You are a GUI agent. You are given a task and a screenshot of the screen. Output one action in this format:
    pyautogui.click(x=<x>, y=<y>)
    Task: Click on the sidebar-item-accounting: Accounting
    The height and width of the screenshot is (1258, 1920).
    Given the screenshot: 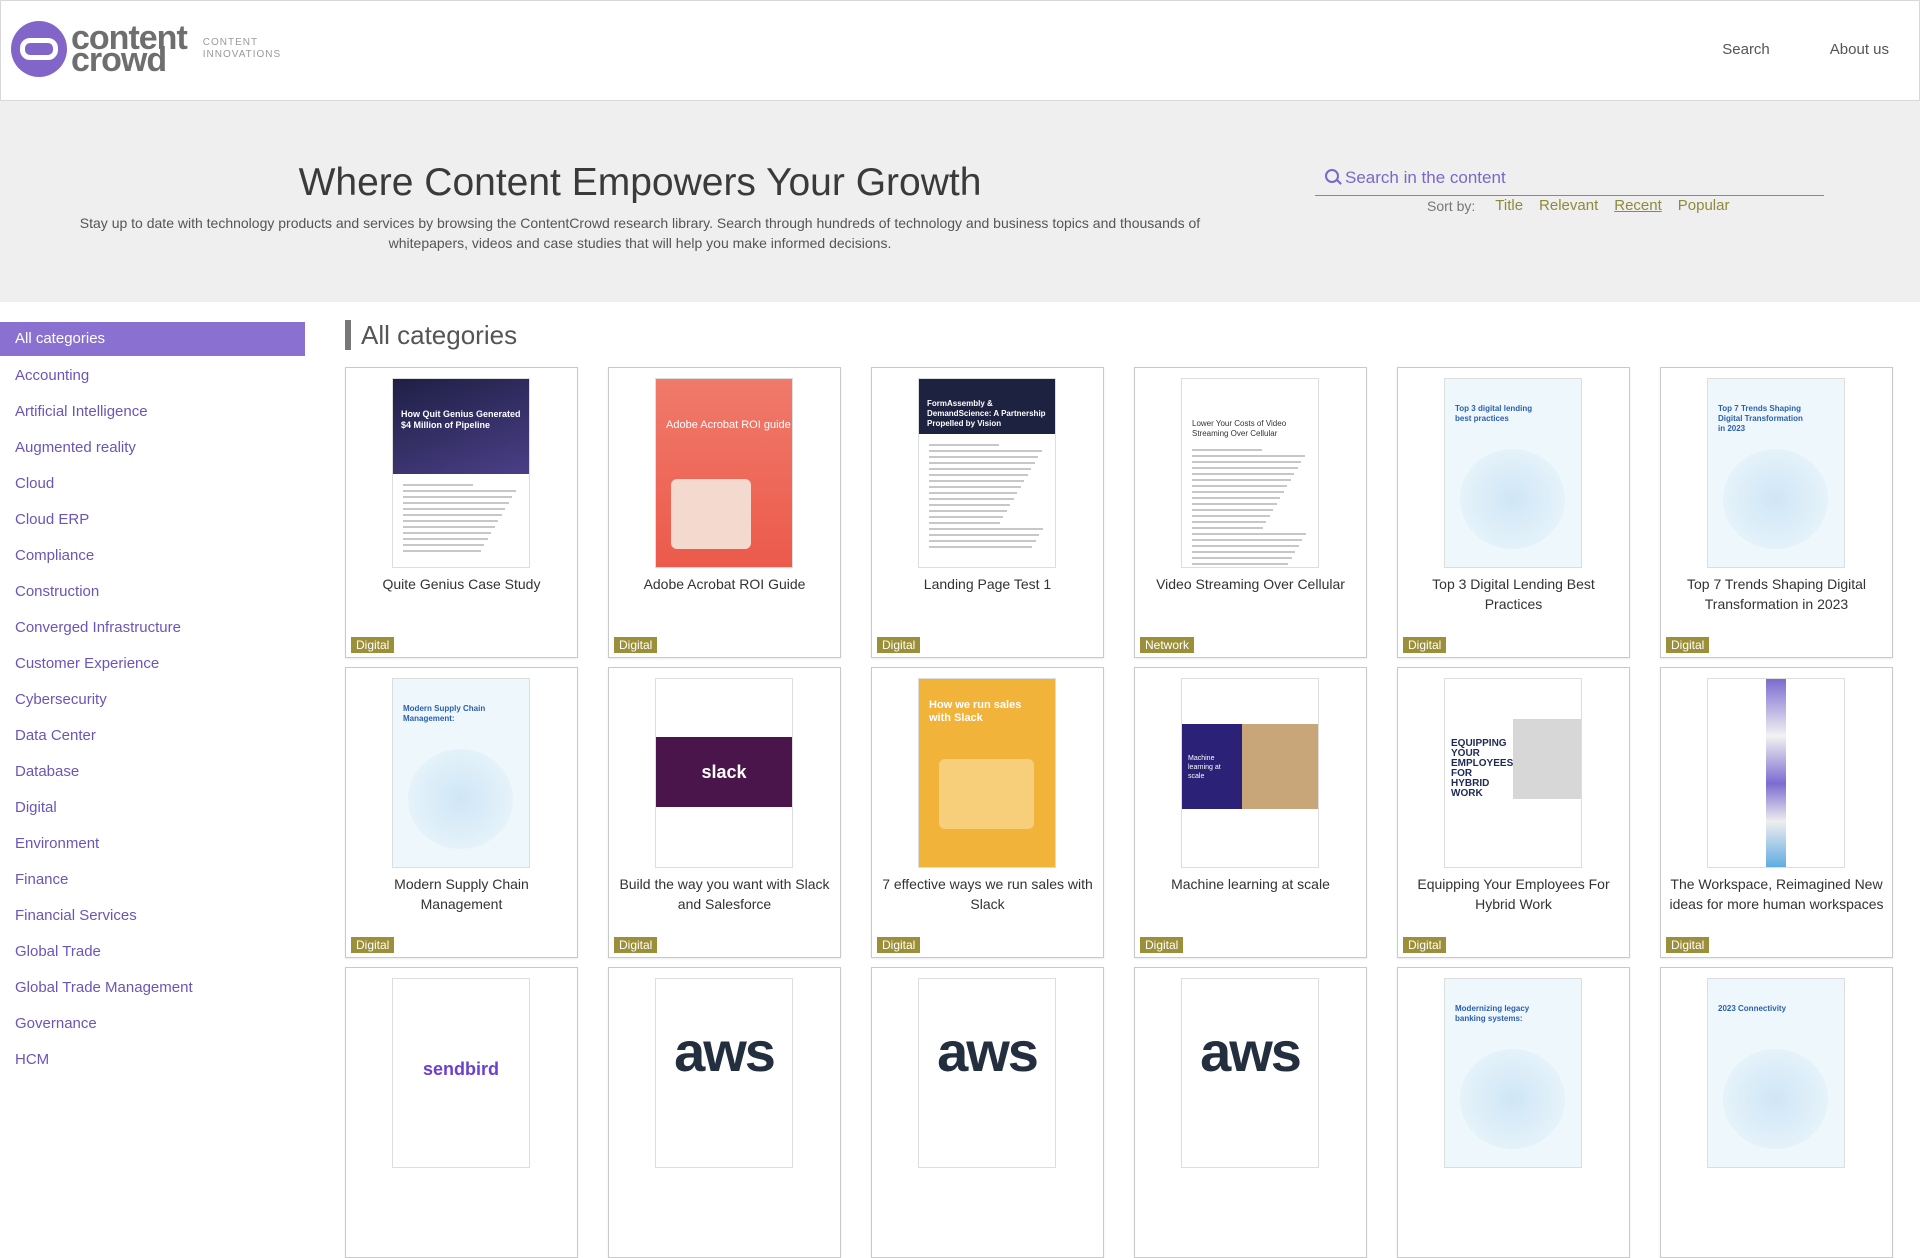 What is the action you would take?
    pyautogui.click(x=152, y=376)
    